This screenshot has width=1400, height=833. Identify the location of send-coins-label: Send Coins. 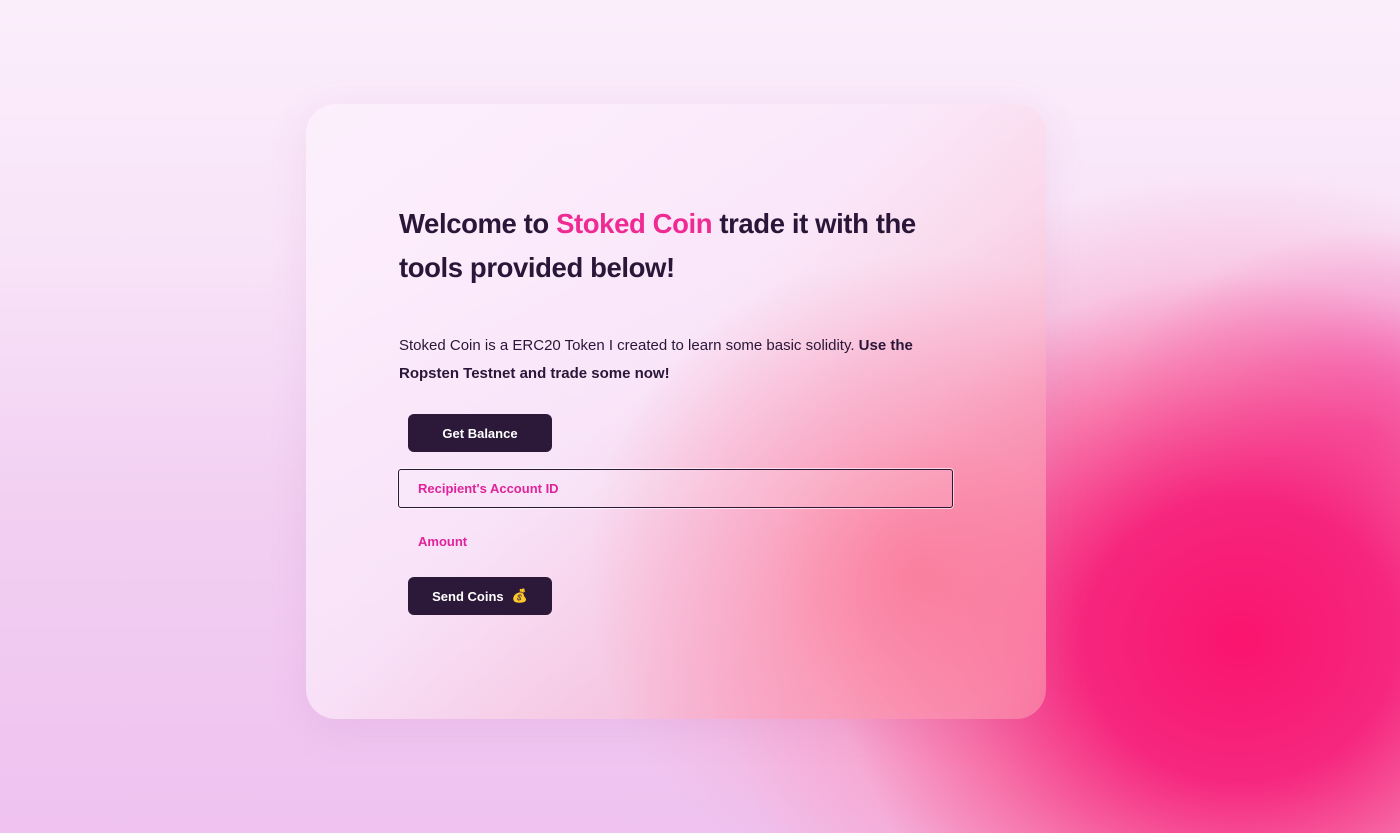
(468, 596).